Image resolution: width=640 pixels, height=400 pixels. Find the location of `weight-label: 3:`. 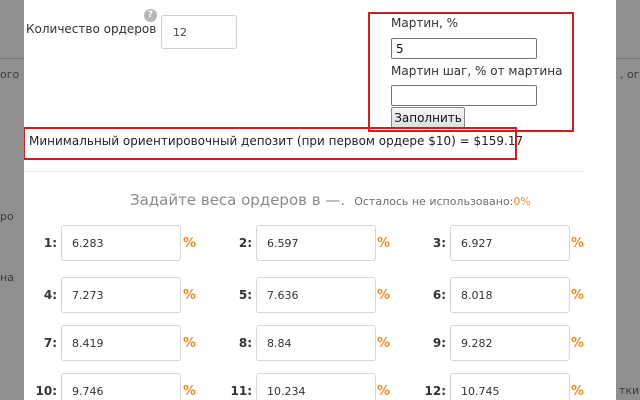

weight-label: 3: is located at coordinates (439, 243).